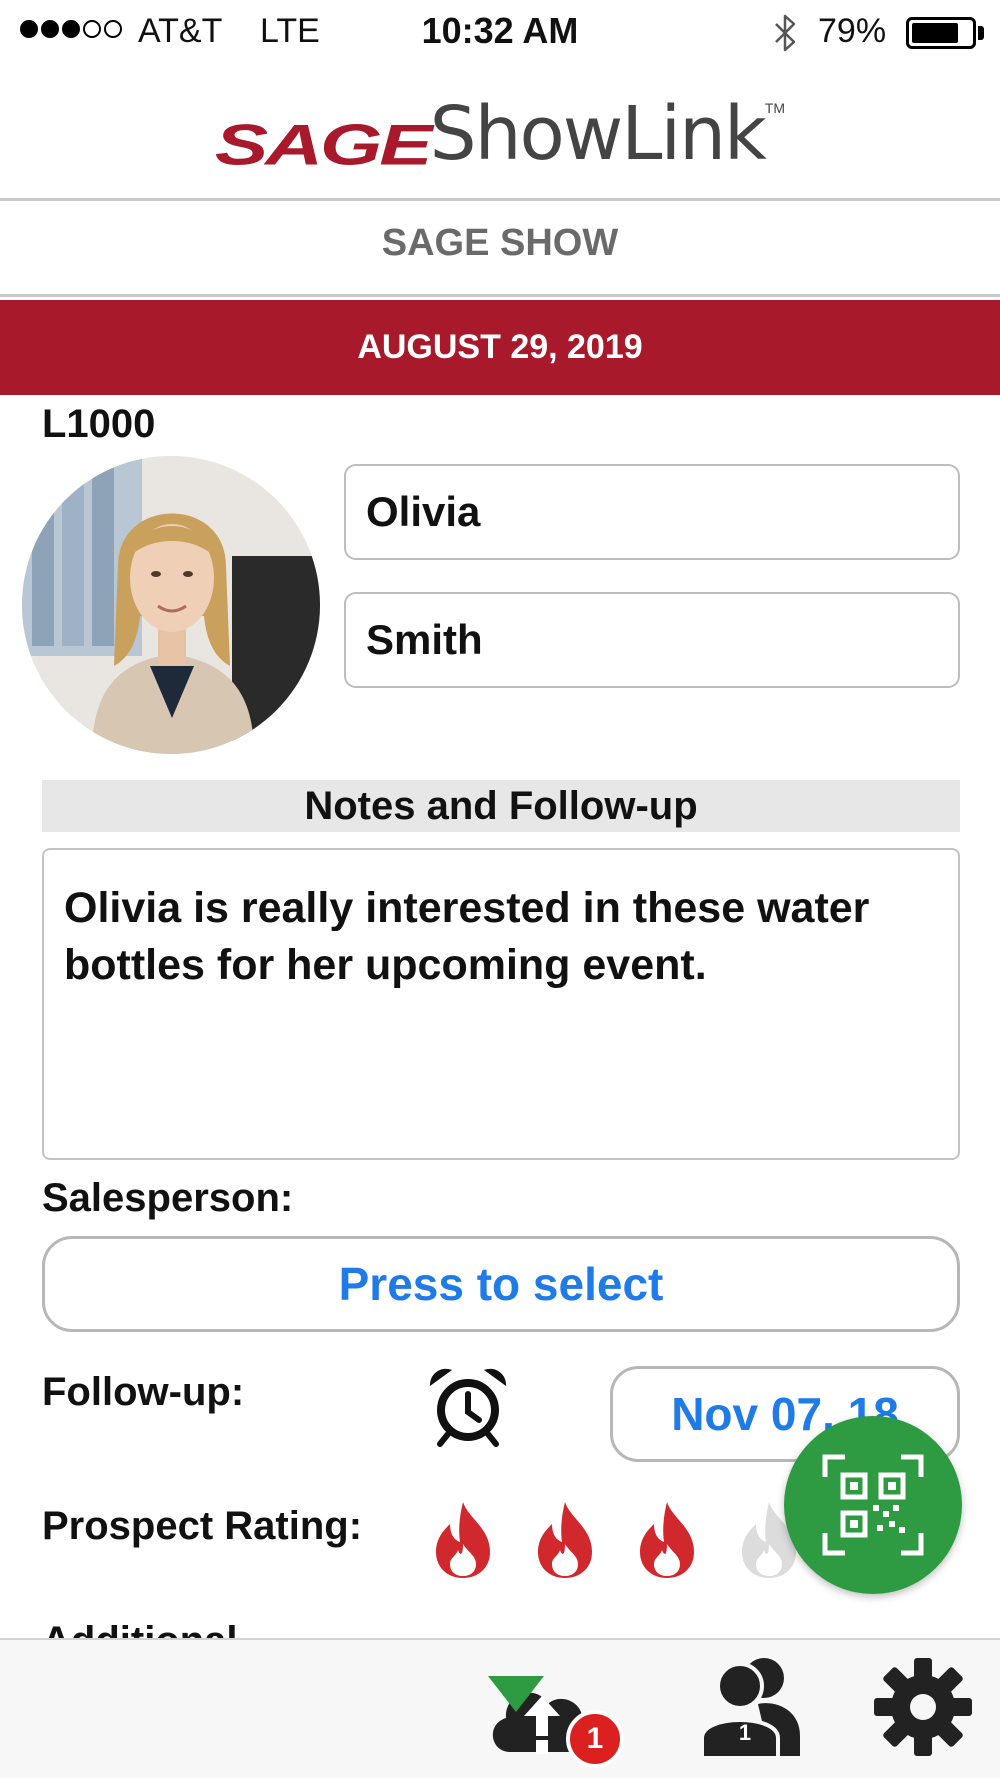 The width and height of the screenshot is (1000, 1778). I want to click on settings-gear-icon, so click(923, 1707).